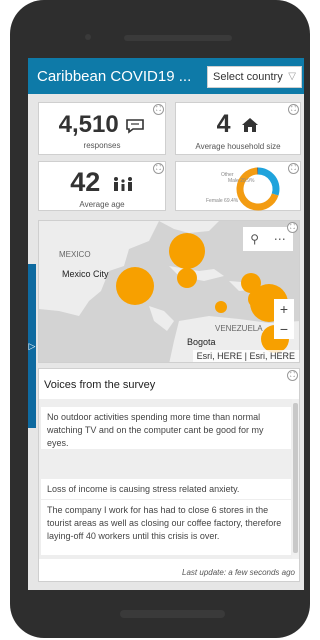 Image resolution: width=320 pixels, height=640 pixels. Describe the element at coordinates (284, 309) in the screenshot. I see `zoom-in-button: +` at that location.